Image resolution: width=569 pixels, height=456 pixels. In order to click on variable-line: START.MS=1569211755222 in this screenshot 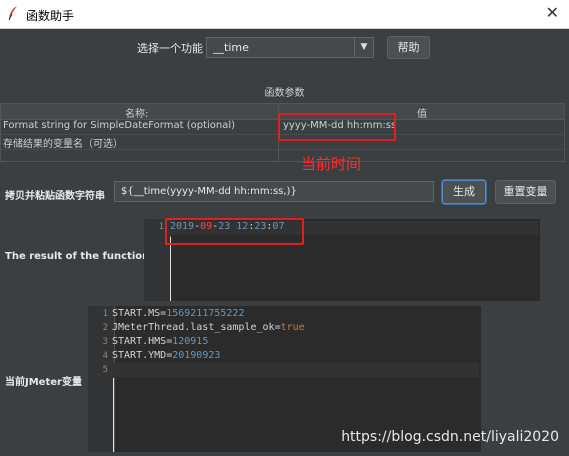, I will do `click(178, 313)`.